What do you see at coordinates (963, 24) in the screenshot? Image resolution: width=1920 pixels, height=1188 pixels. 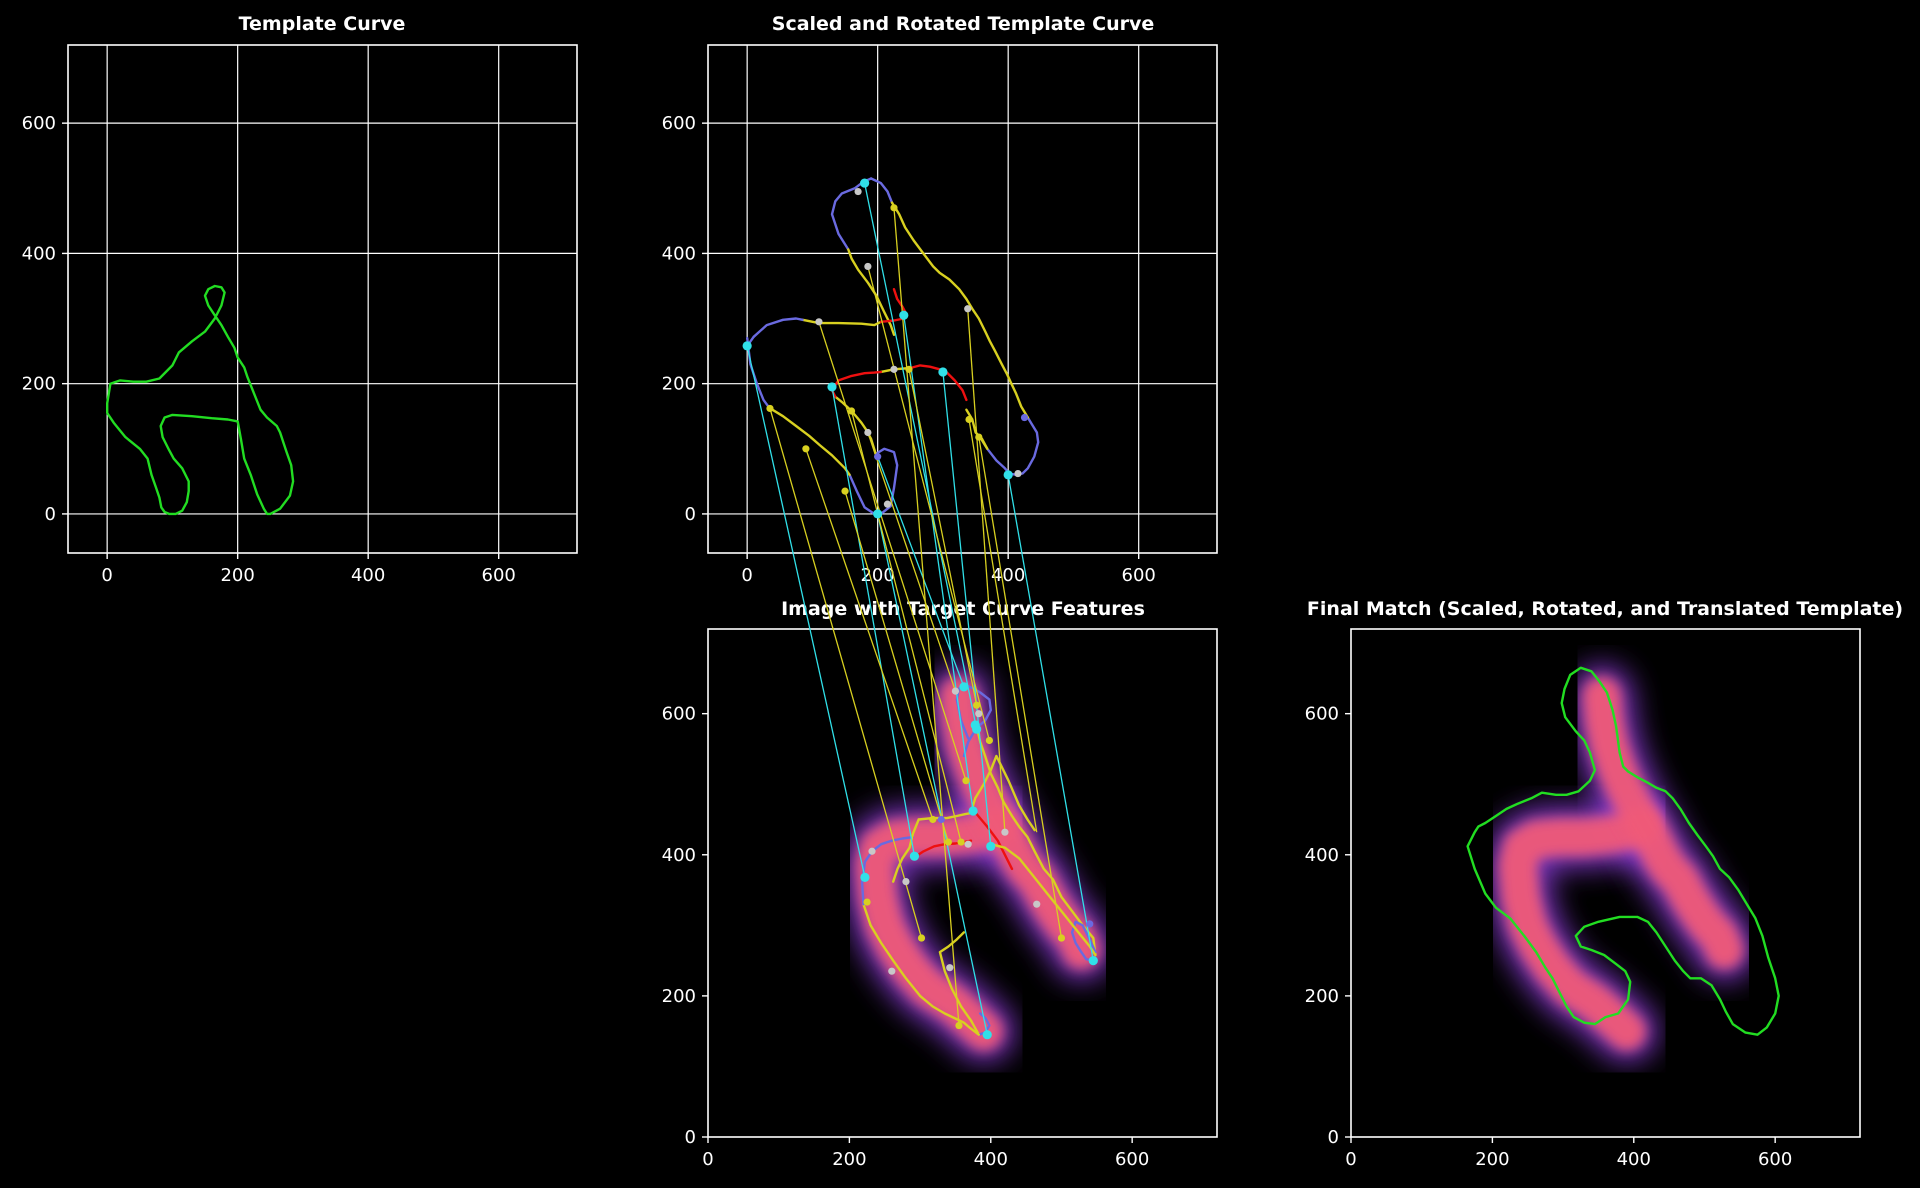 I see `panel-title-scaled: Scaled and Rotated Template Curve` at bounding box center [963, 24].